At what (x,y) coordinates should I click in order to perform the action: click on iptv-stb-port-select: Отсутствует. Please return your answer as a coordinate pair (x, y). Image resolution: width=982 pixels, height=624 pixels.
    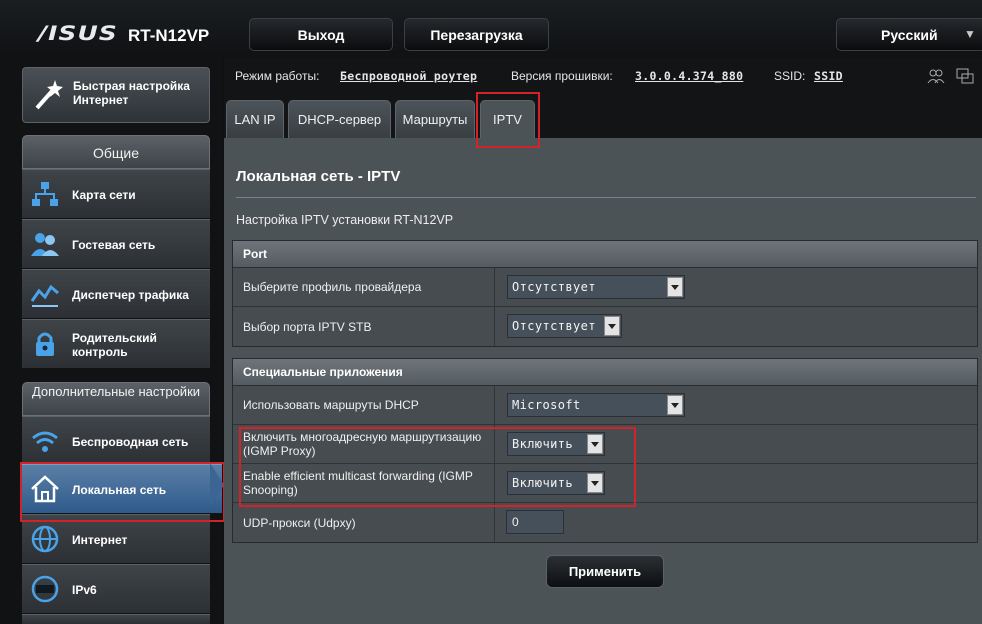
    Looking at the image, I should click on (564, 326).